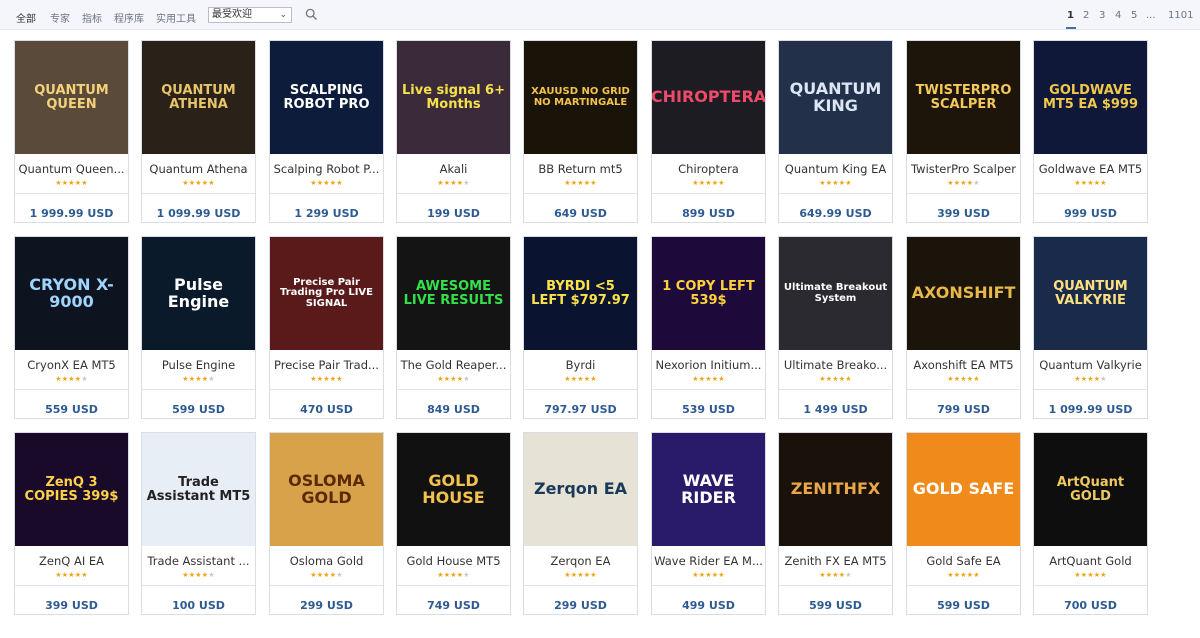  I want to click on product-name: Goldwave EA MT5, so click(1090, 169).